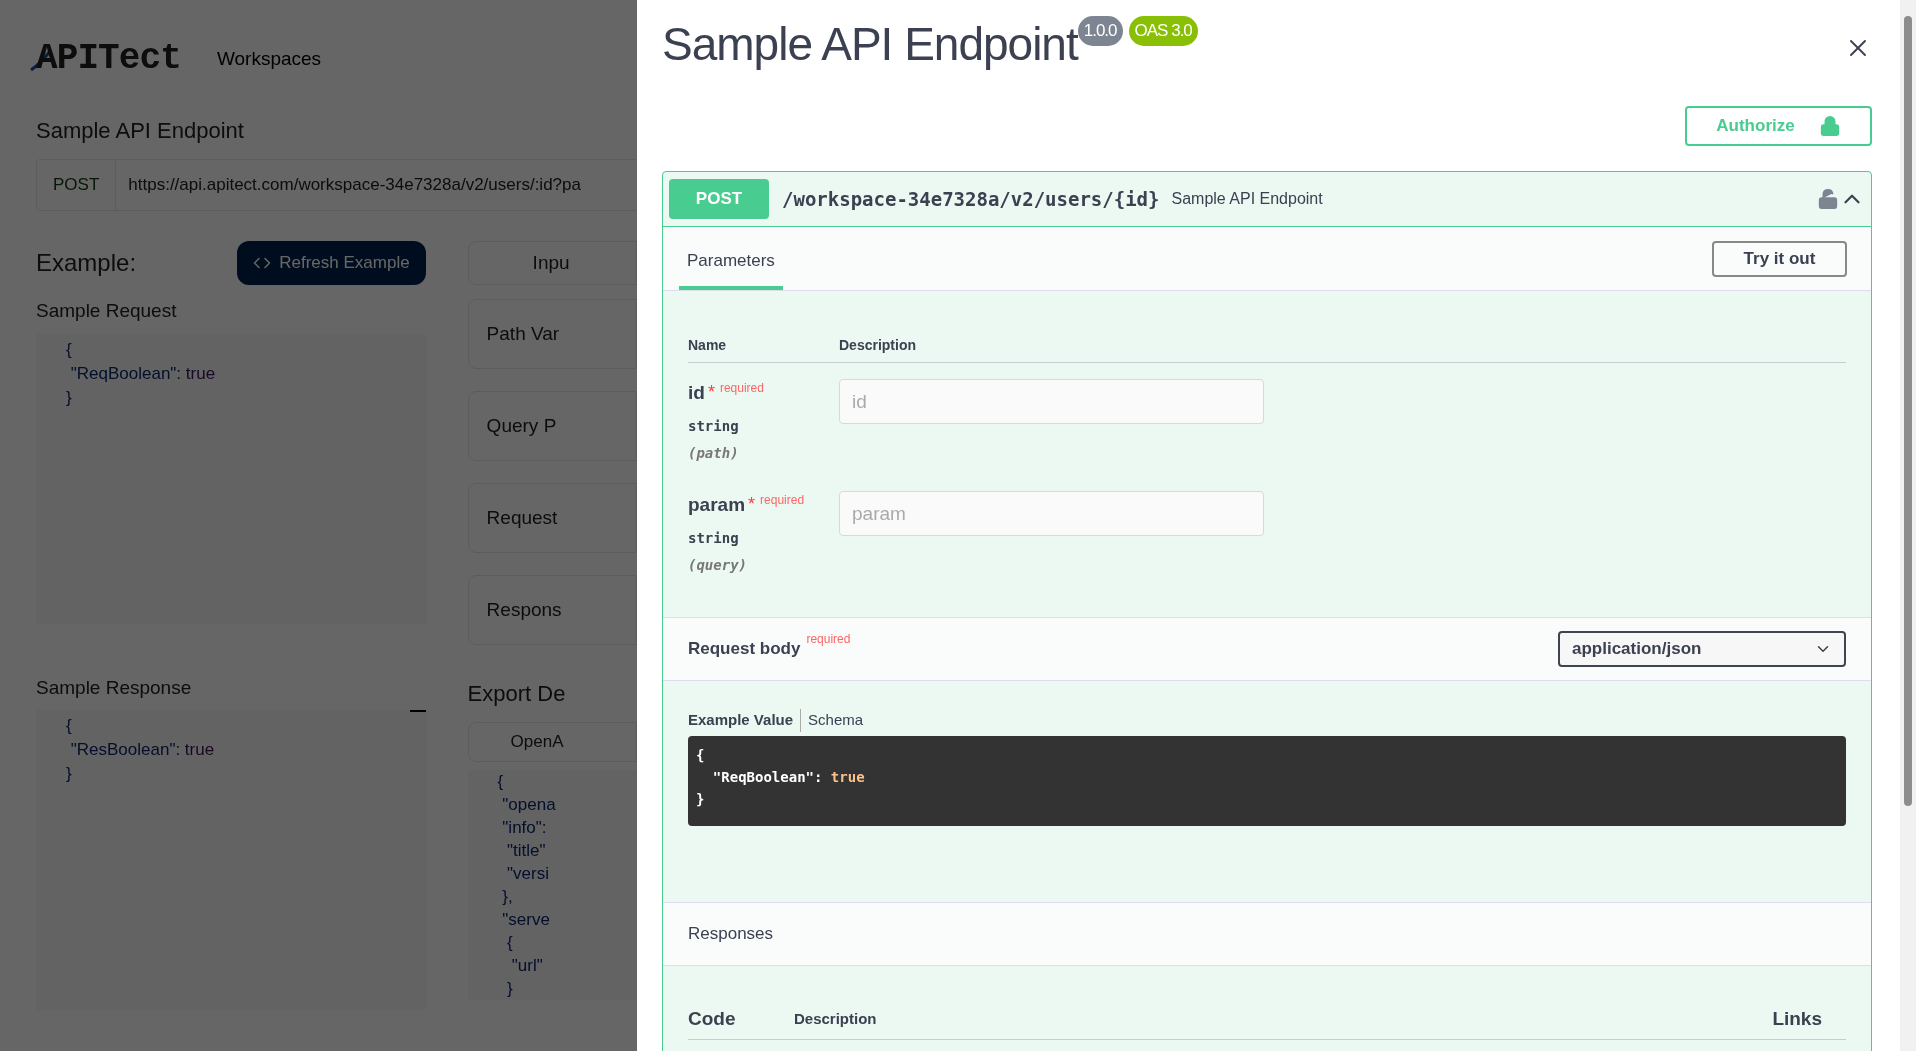 The height and width of the screenshot is (1051, 1916). Describe the element at coordinates (1778, 126) in the screenshot. I see `authorize-button: Authorize` at that location.